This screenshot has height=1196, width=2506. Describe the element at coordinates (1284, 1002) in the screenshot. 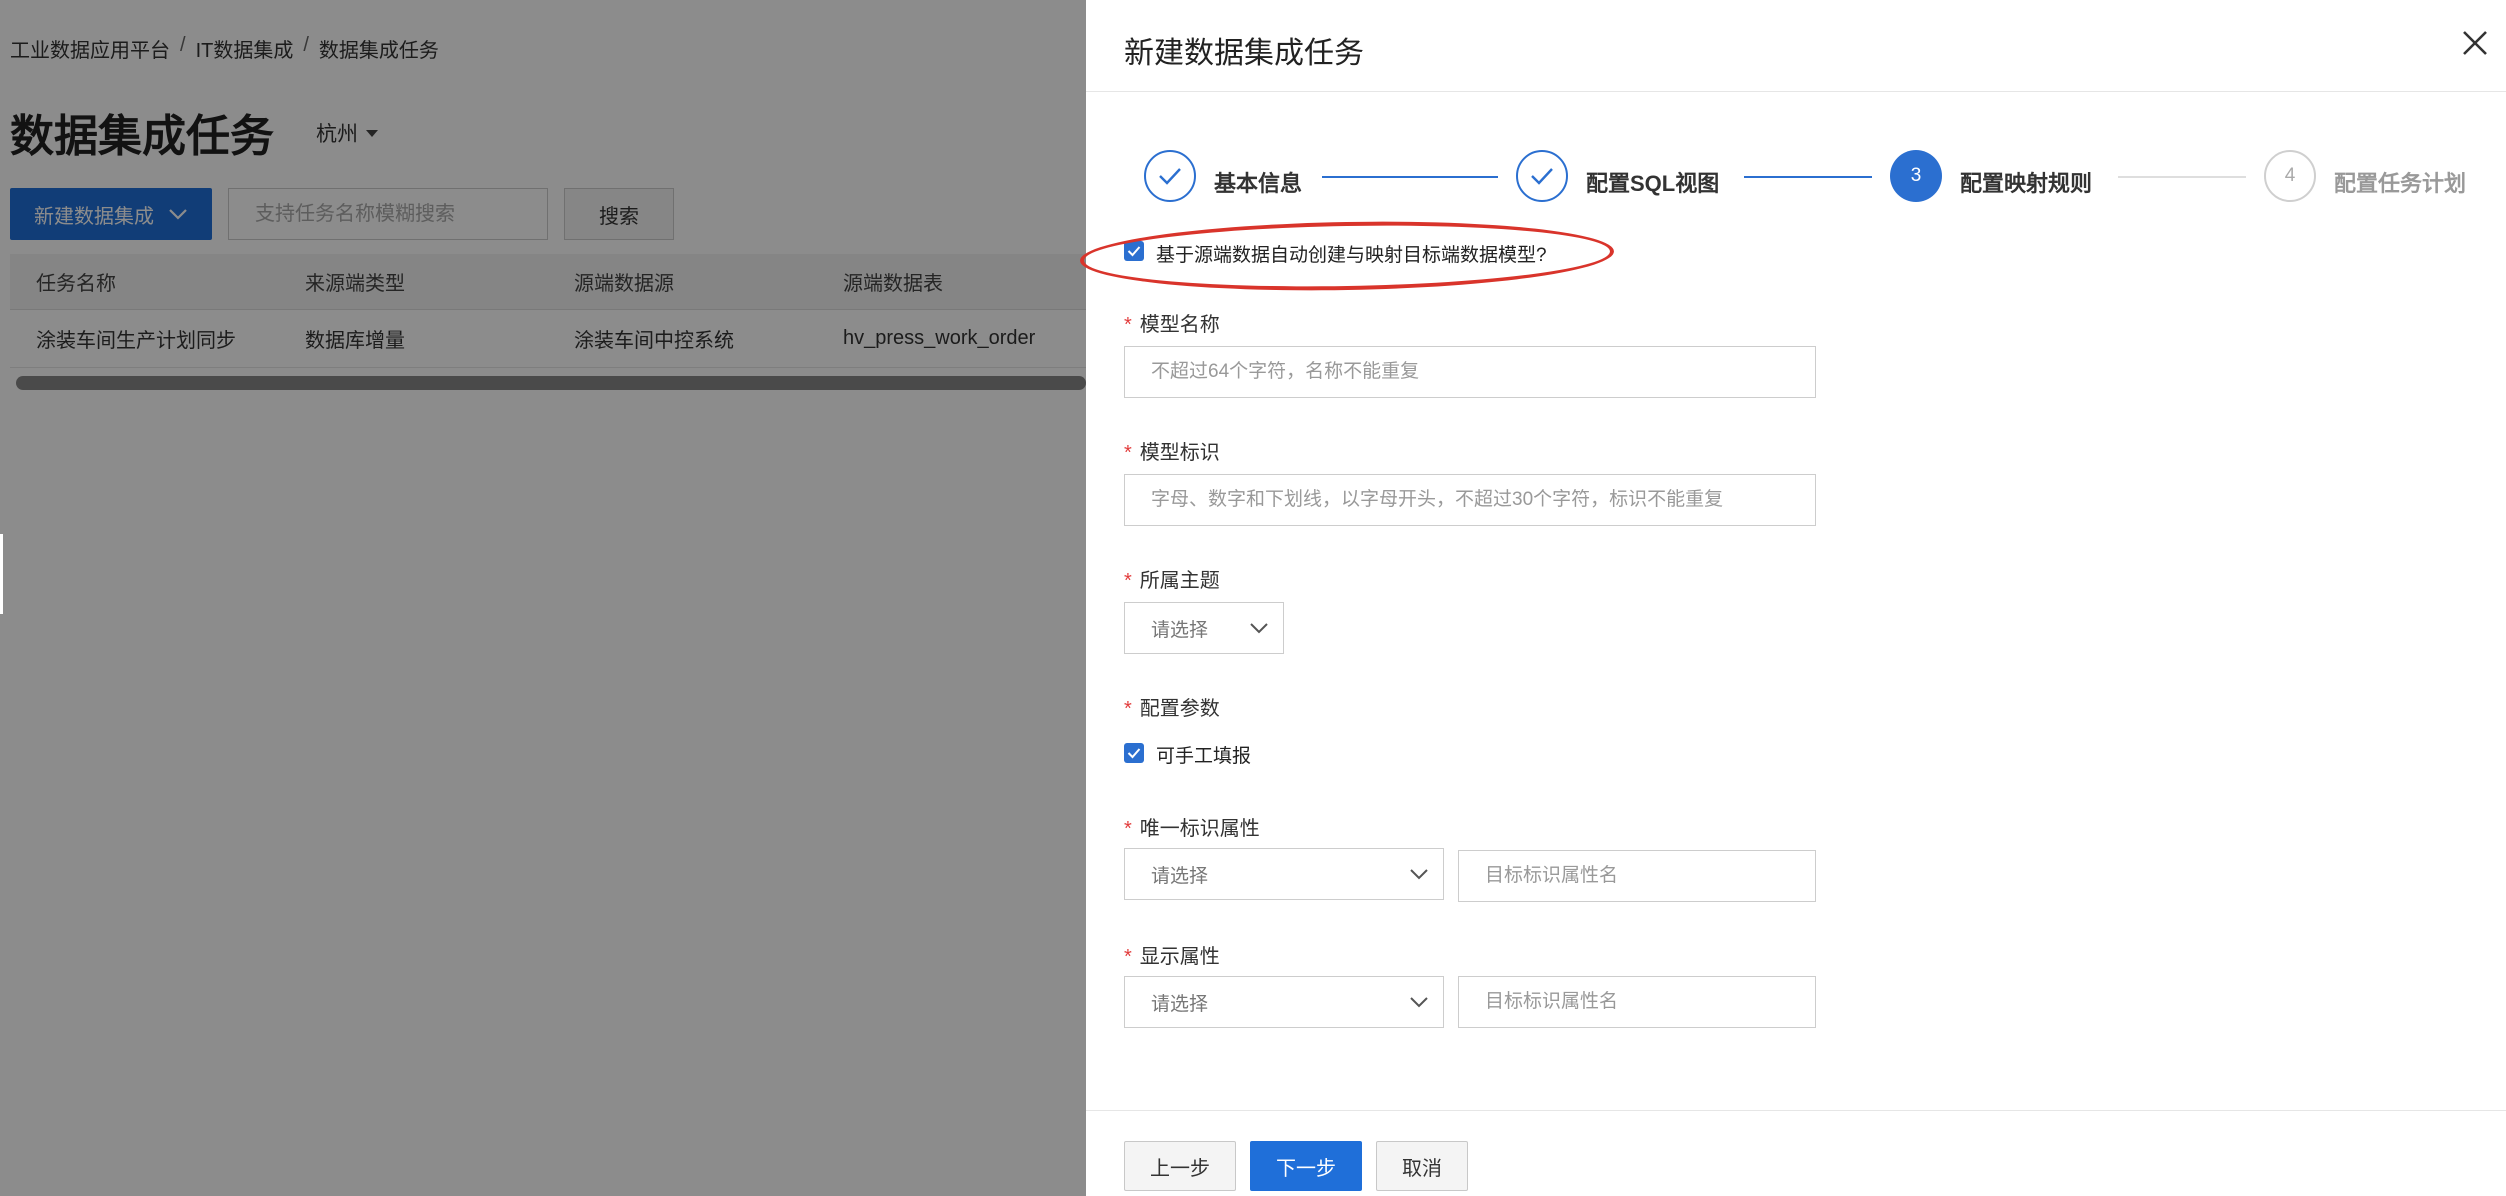

I see `display-attr-select: 请选择` at that location.